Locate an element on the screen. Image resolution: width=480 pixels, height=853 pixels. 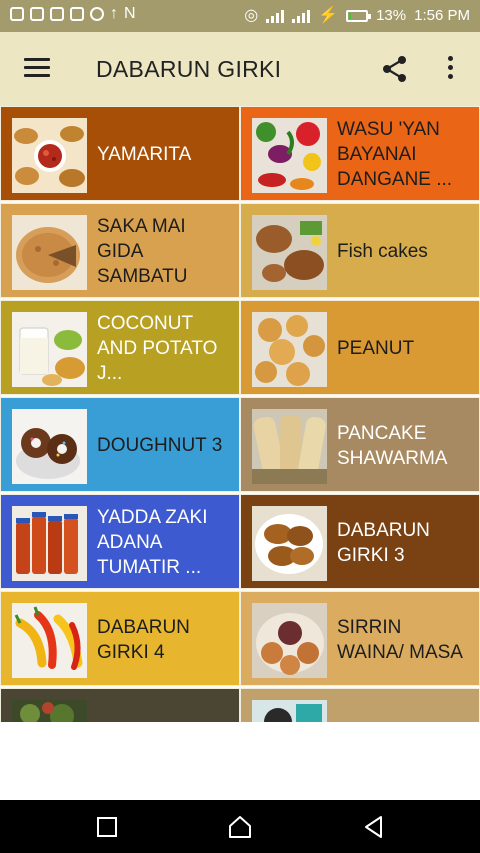
recipe-tile: DABARUN GIRKI 3 is located at coordinates (360, 541).